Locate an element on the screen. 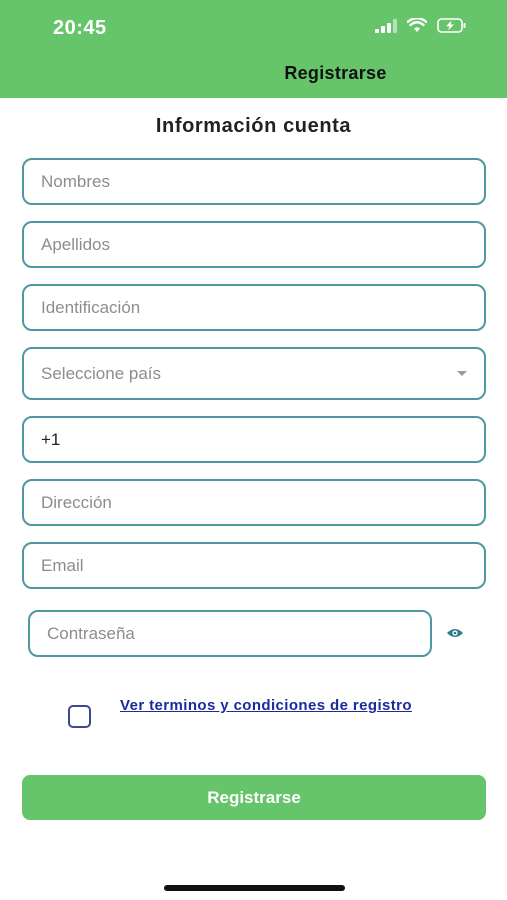 The image size is (507, 900). header-title: Registrarse is located at coordinates (335, 73).